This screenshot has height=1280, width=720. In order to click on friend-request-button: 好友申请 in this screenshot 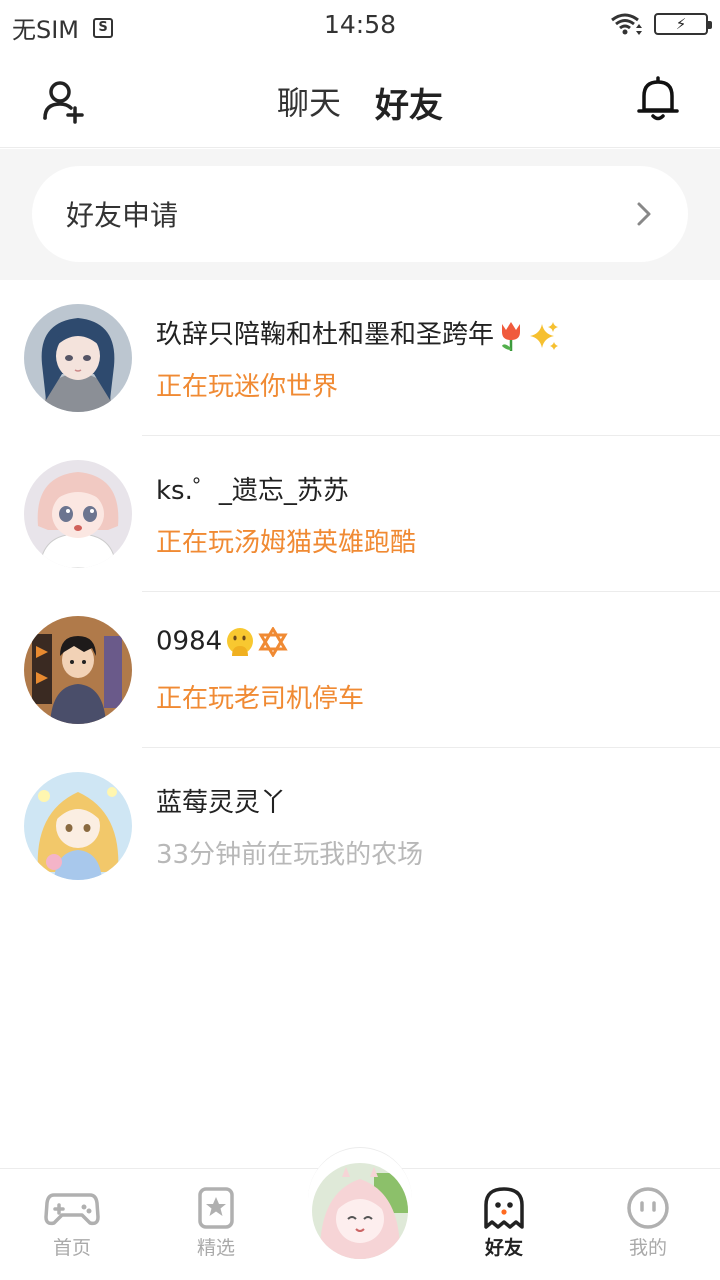, I will do `click(360, 214)`.